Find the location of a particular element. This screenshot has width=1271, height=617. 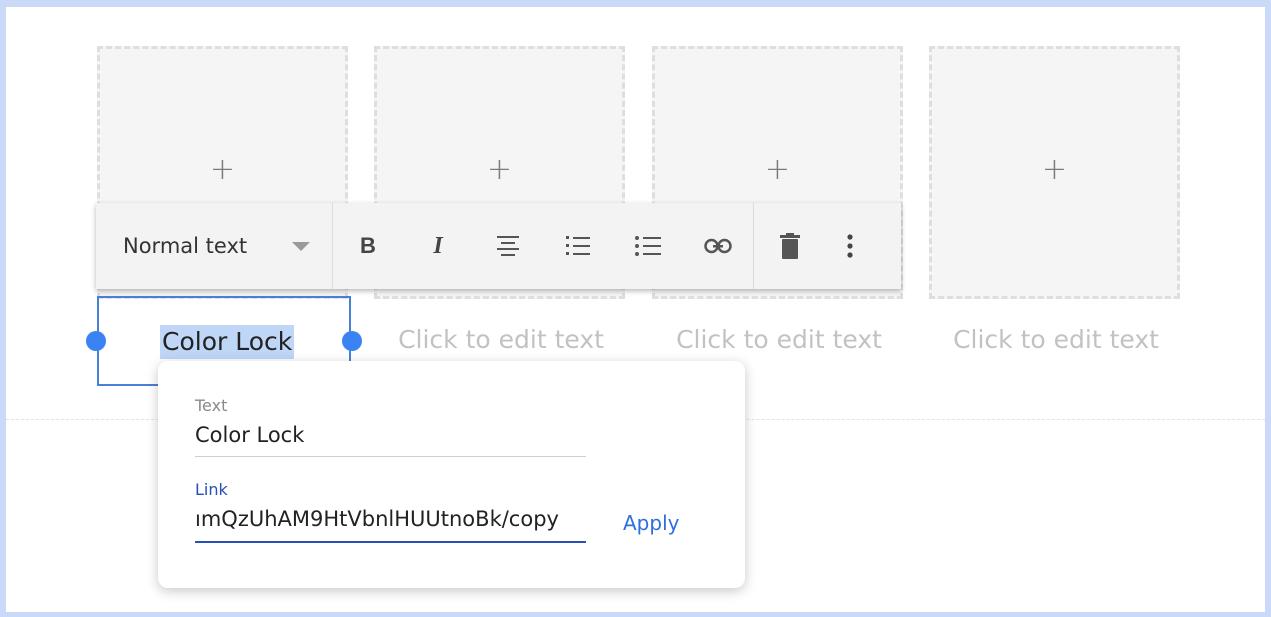

align-center-icon is located at coordinates (508, 246).